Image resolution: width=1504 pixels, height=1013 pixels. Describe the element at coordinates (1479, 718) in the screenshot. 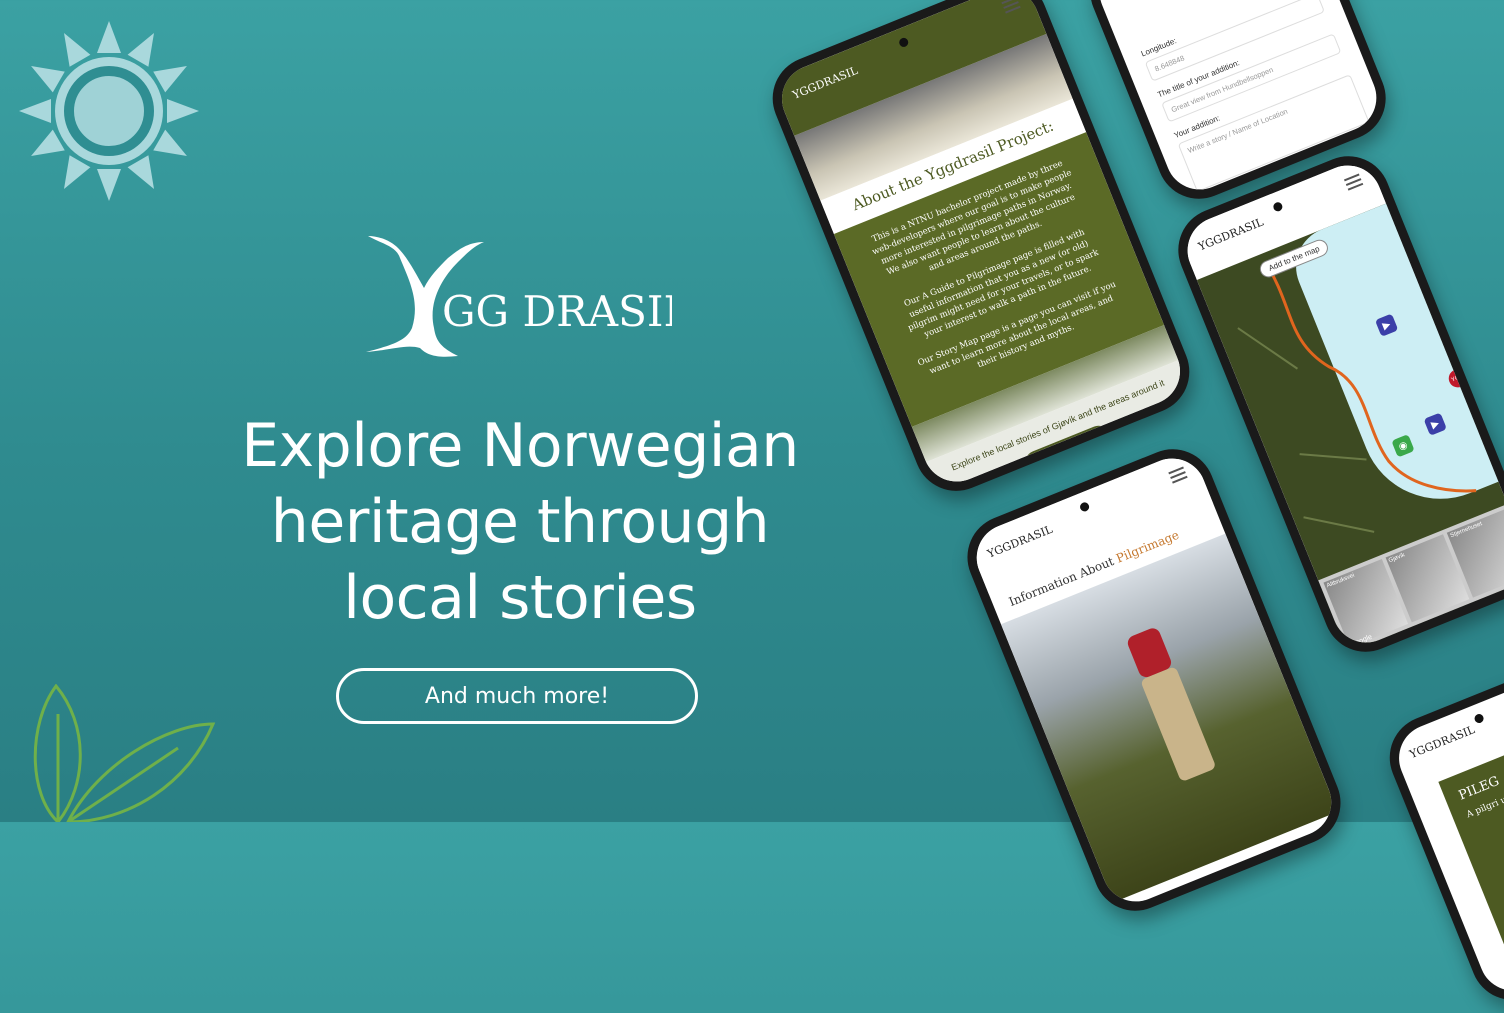

I see `camera-icon` at that location.